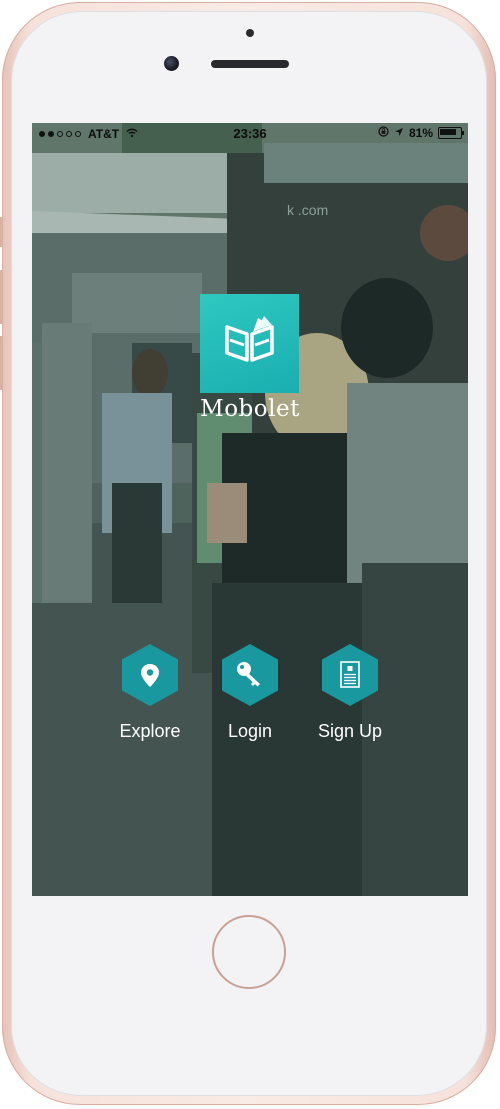 The image size is (500, 1109). What do you see at coordinates (250, 64) in the screenshot?
I see `earpiece-speaker` at bounding box center [250, 64].